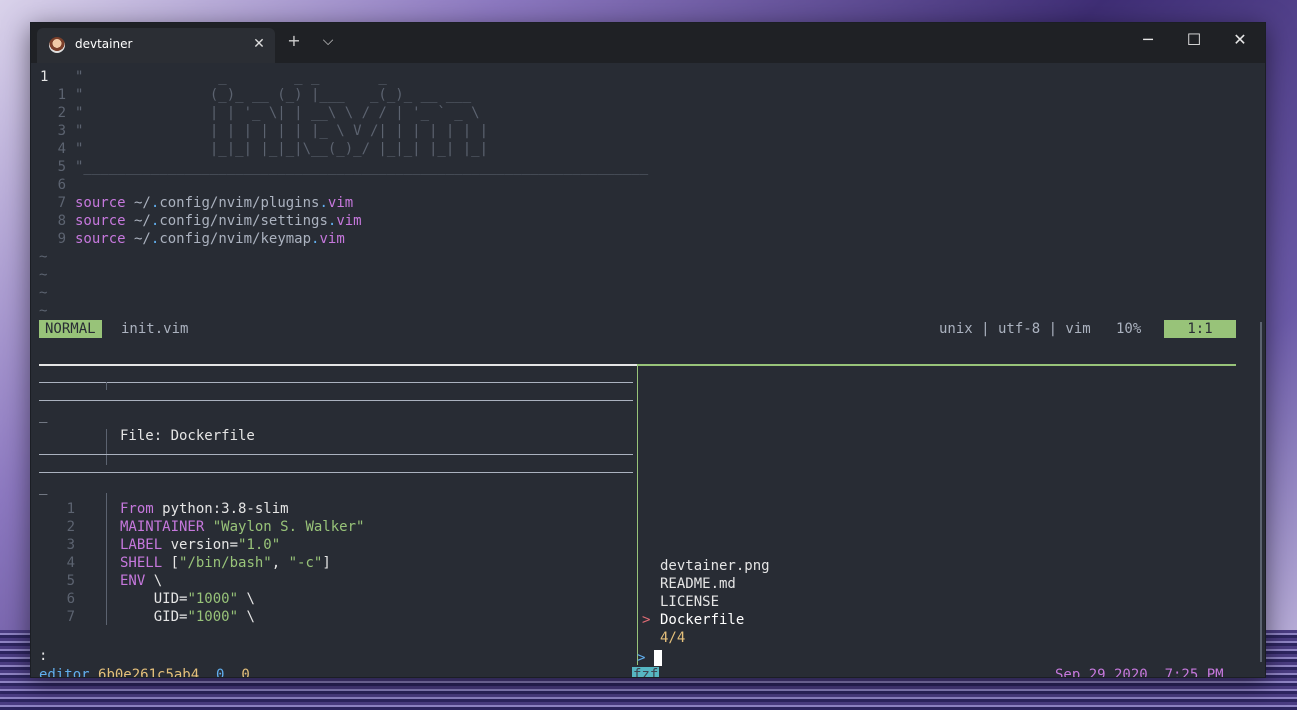 The height and width of the screenshot is (710, 1297). I want to click on tmux-count-2: 0, so click(245, 672).